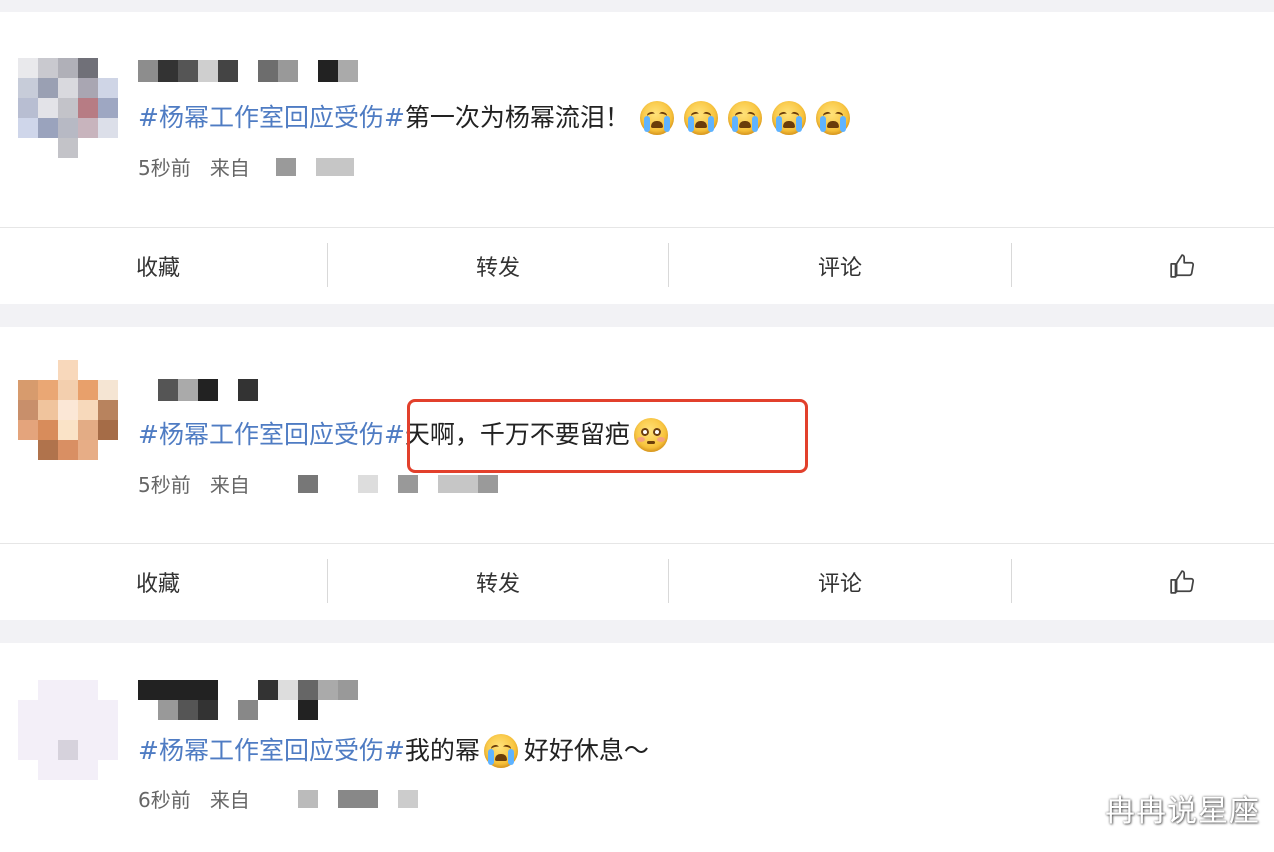 Image resolution: width=1274 pixels, height=852 pixels. I want to click on highlight-annotation-box, so click(607, 436).